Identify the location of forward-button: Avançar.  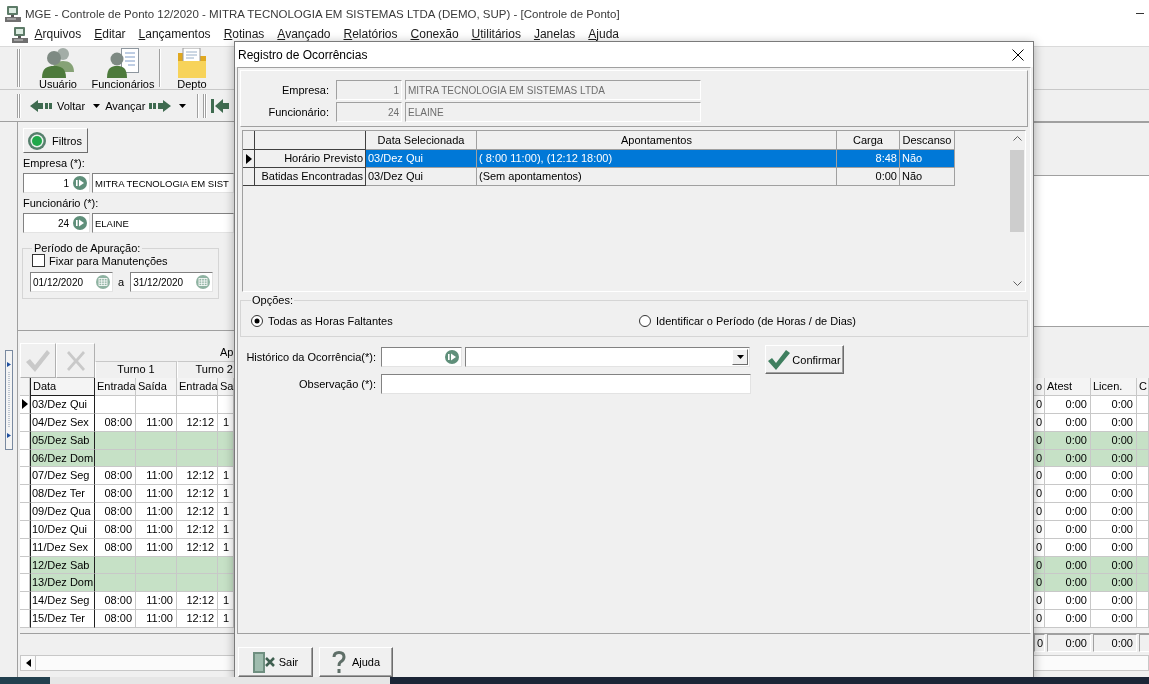
(138, 106).